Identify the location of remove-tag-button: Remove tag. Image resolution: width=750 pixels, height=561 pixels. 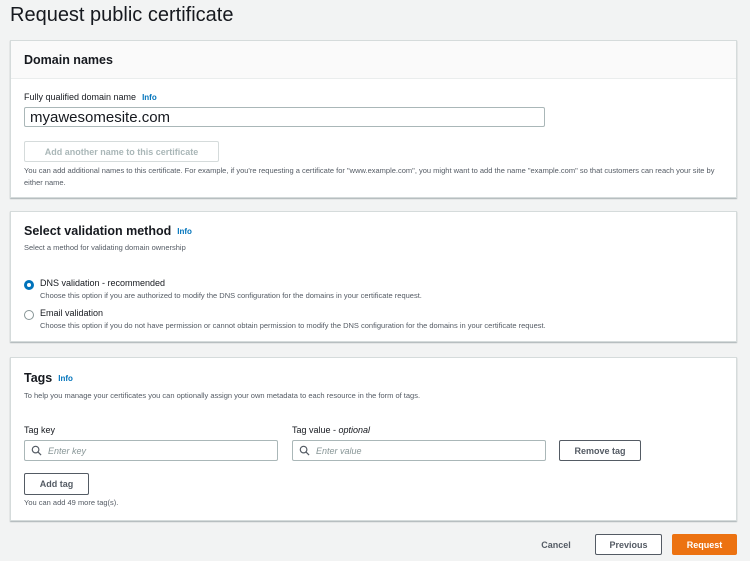
(600, 450).